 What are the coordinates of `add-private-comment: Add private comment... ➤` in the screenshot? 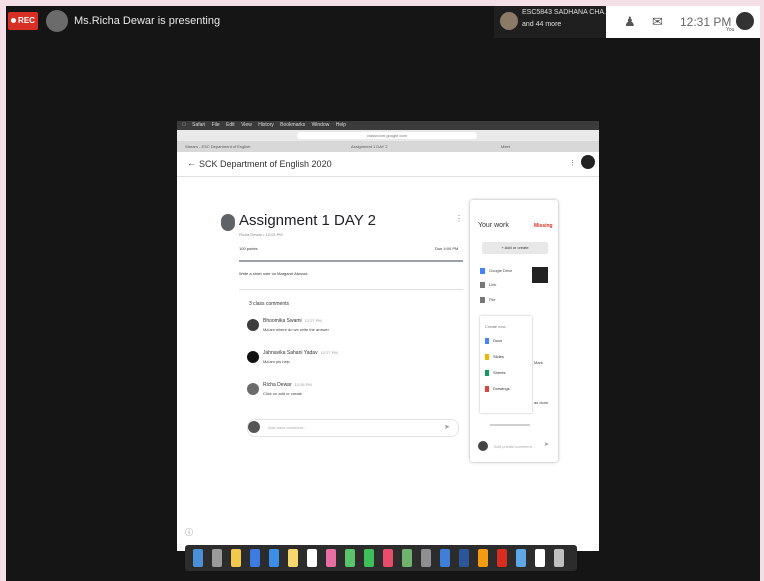 It's located at (516, 447).